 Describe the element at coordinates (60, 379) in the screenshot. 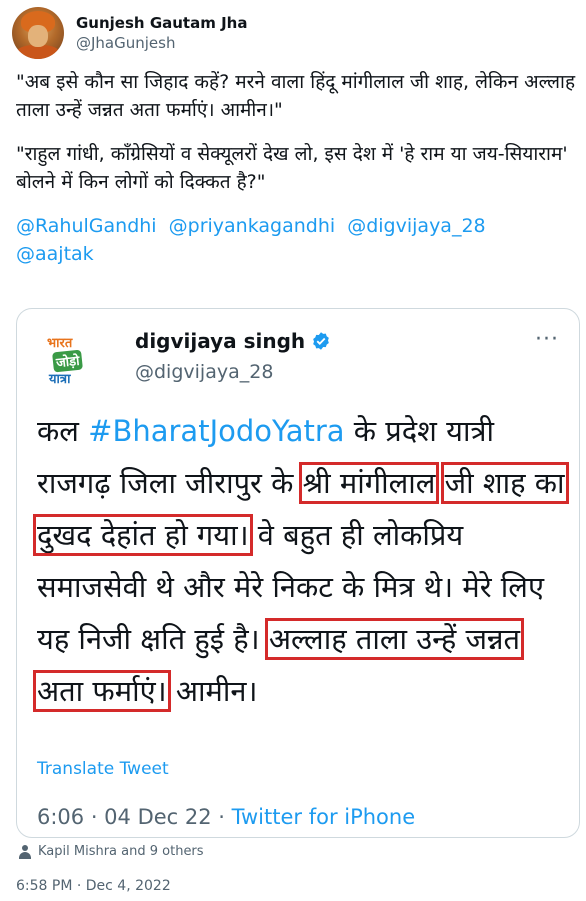

I see `logo-line: यात्रा` at that location.